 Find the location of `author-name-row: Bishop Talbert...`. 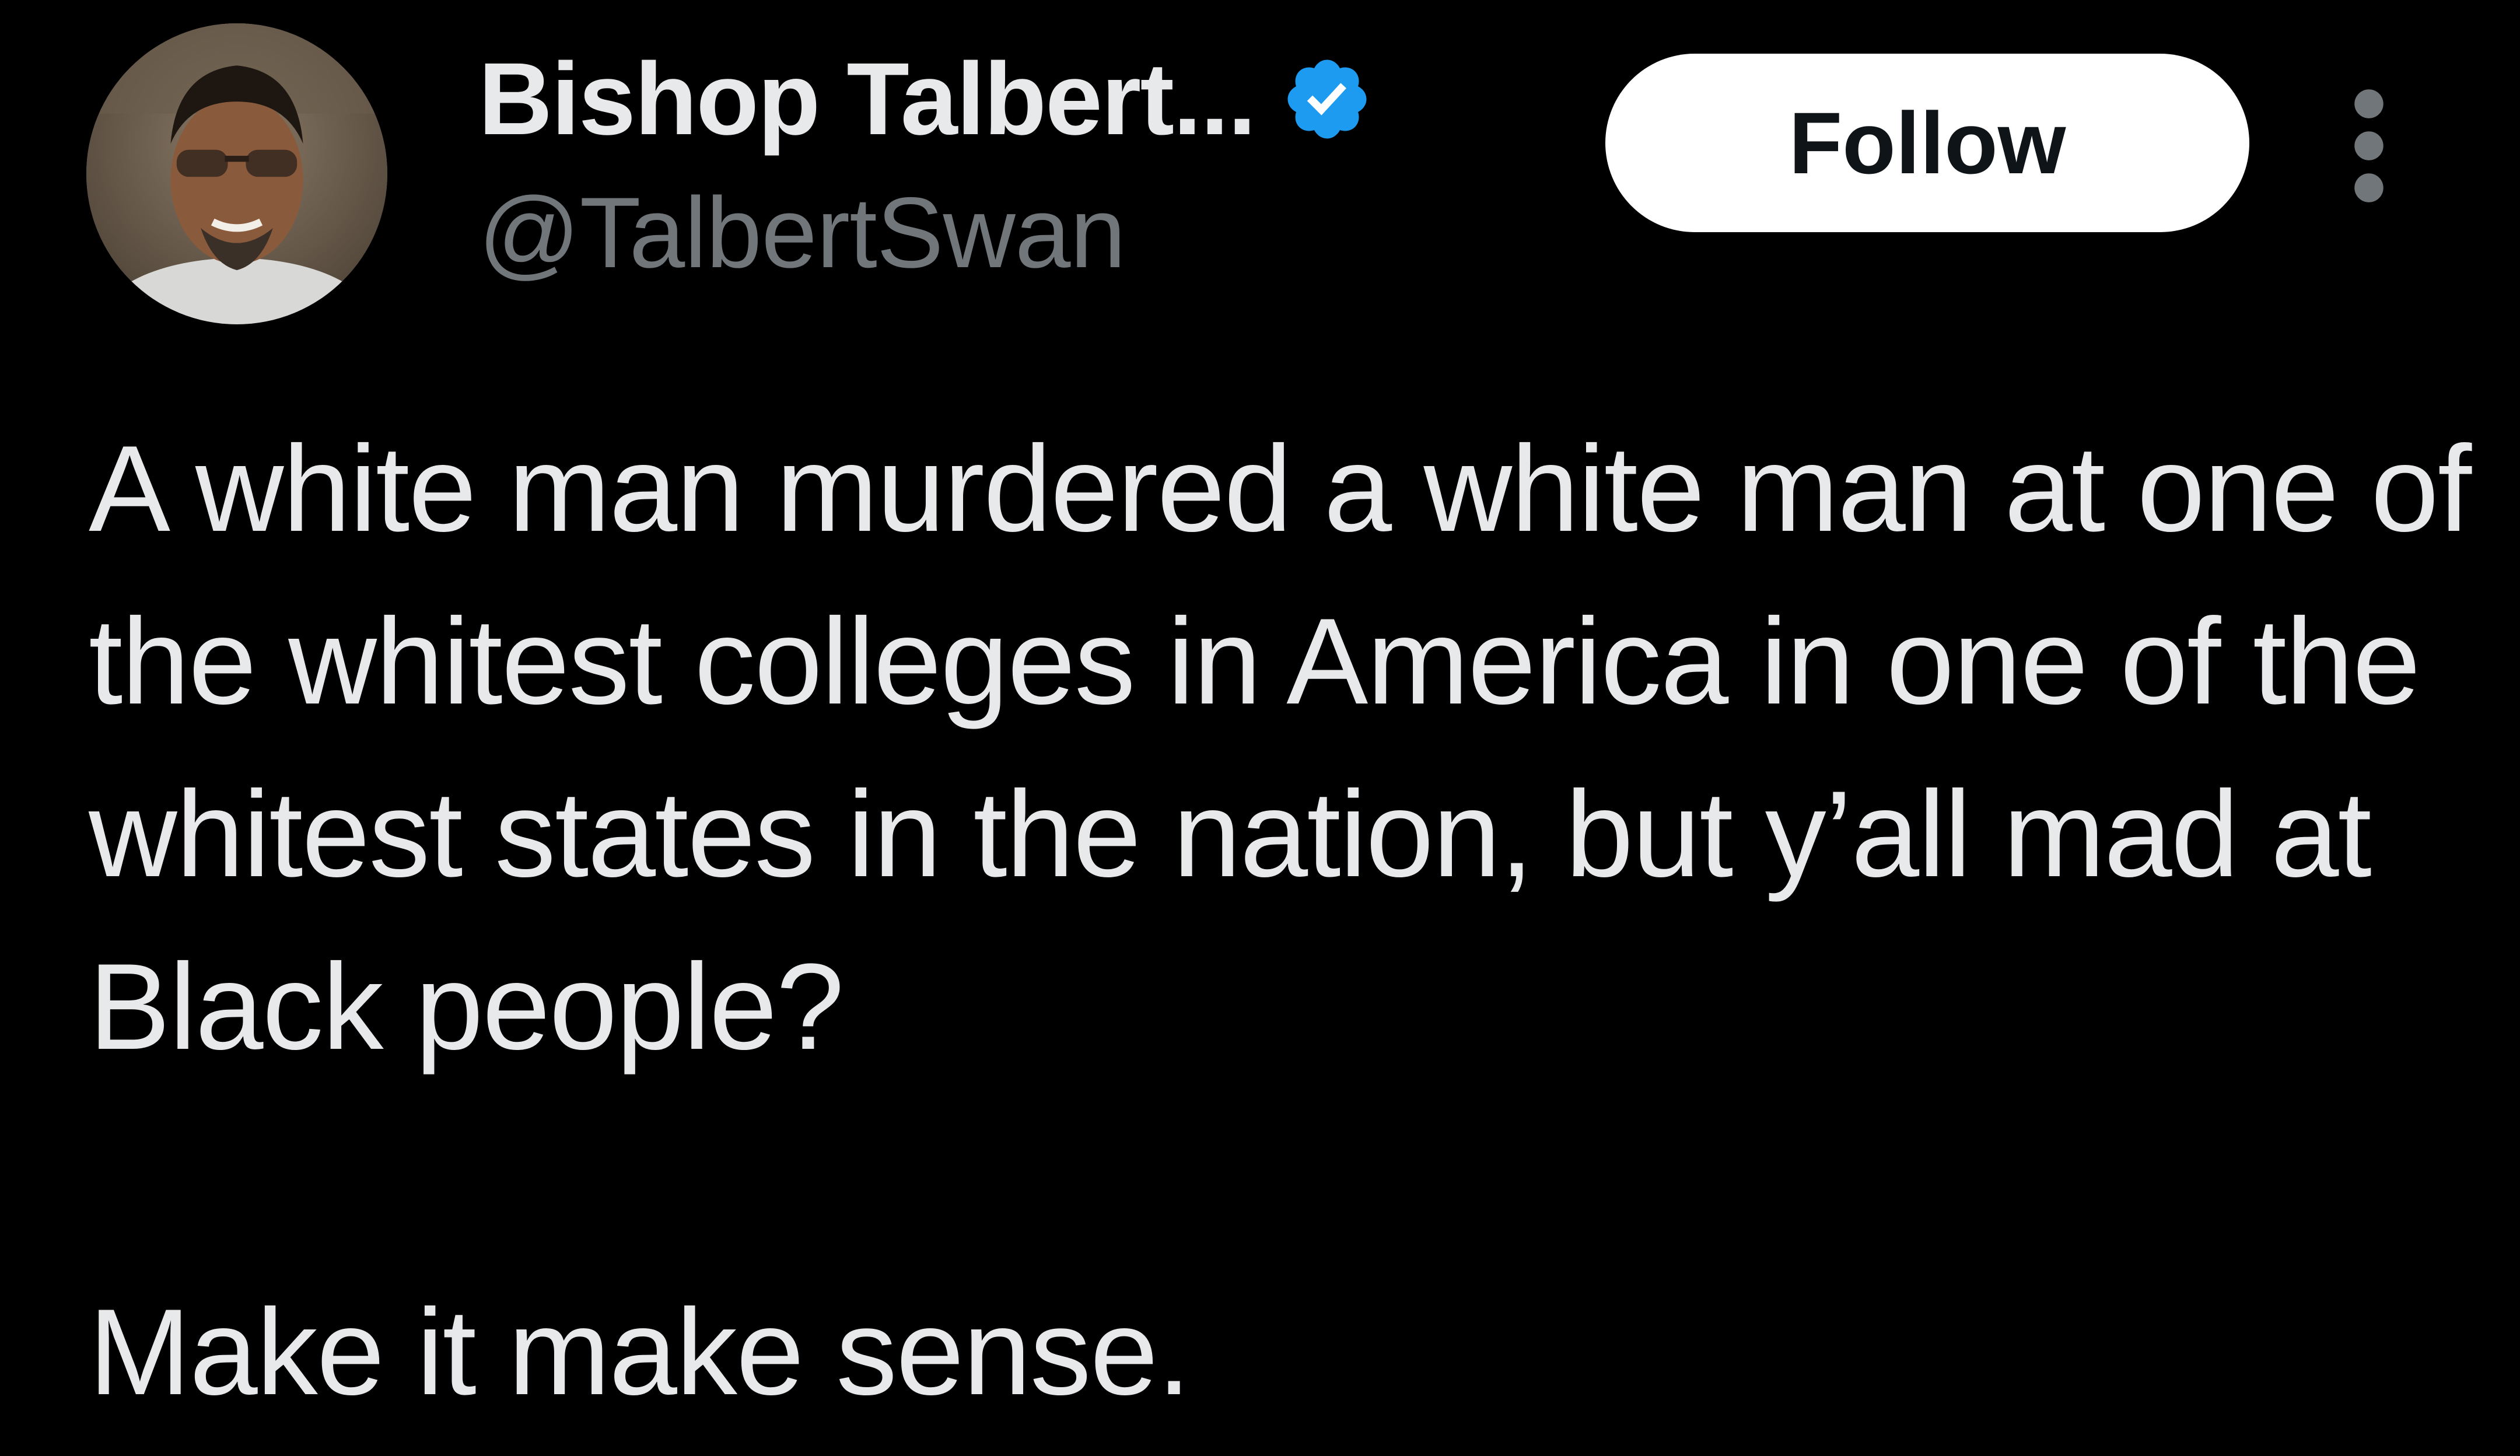

author-name-row: Bishop Talbert... is located at coordinates (925, 99).